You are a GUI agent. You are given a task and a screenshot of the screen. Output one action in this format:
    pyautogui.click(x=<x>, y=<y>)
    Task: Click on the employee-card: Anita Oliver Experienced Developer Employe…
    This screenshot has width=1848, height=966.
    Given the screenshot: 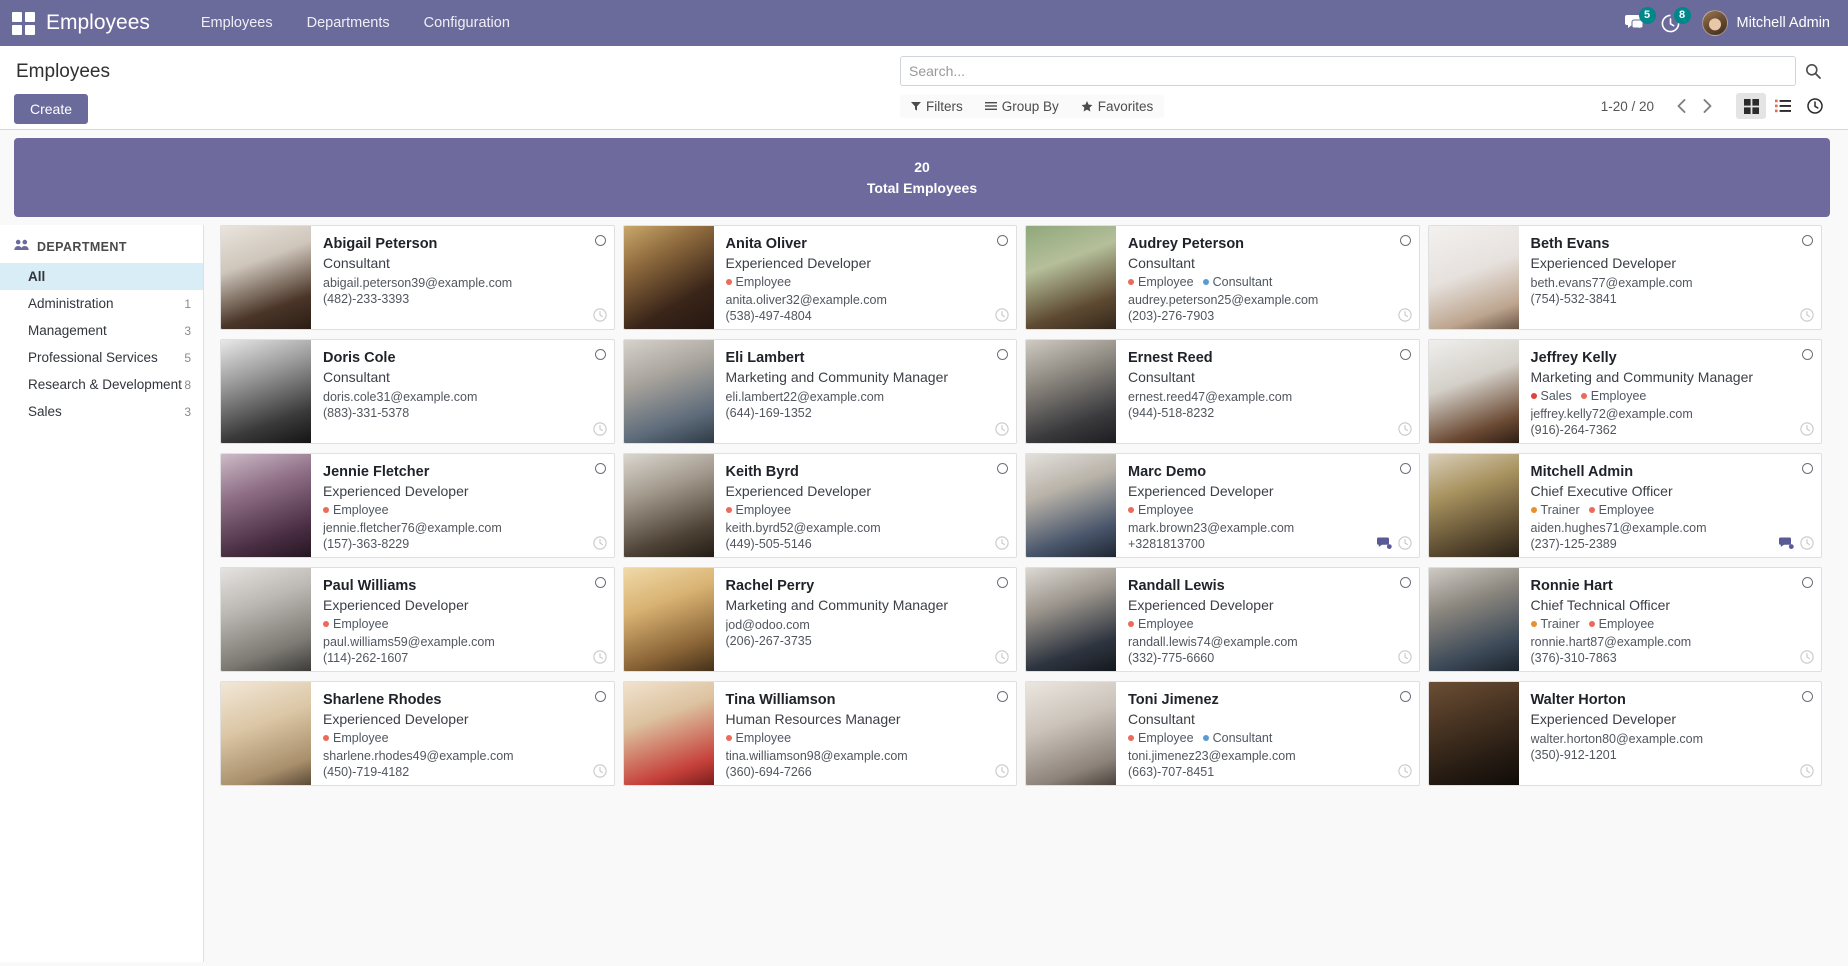 What is the action you would take?
    pyautogui.click(x=824, y=282)
    